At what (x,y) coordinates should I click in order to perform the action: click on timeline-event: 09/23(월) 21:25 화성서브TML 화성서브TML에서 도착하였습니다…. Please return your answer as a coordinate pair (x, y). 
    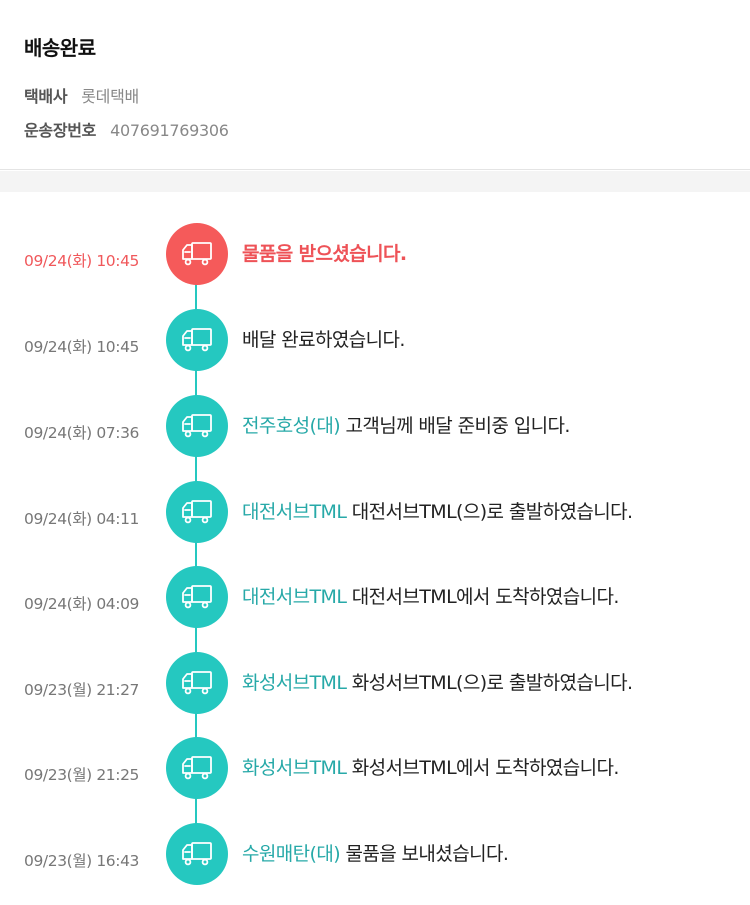
    Looking at the image, I should click on (375, 768).